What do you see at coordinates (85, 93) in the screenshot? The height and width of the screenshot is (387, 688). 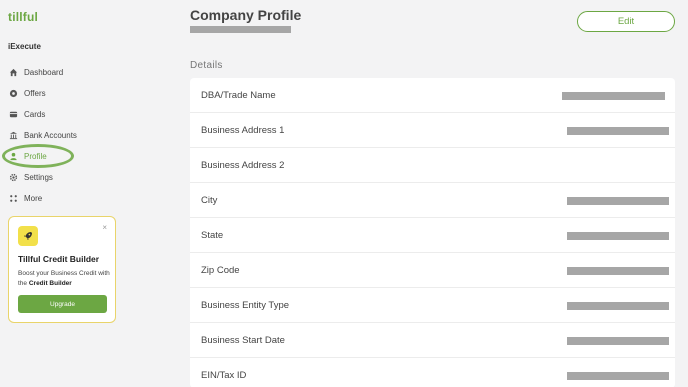 I see `sidebar-item-offers: Offers` at bounding box center [85, 93].